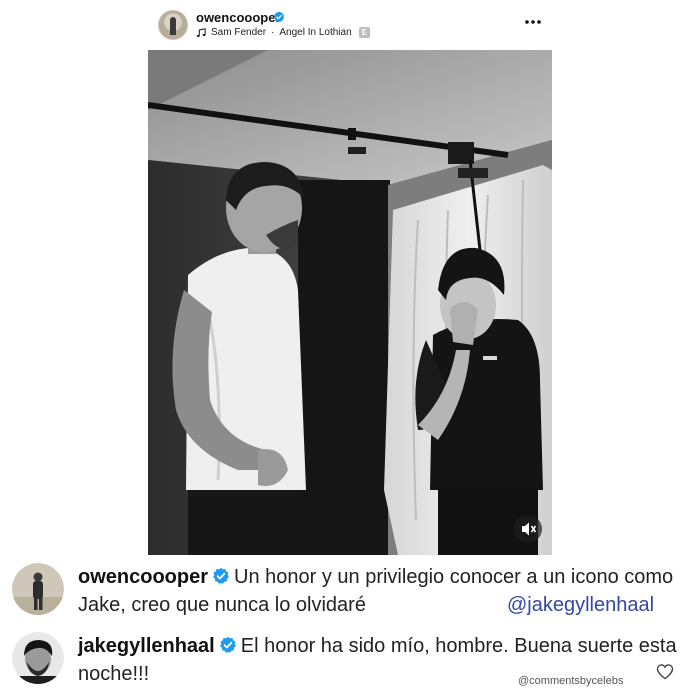 The image size is (700, 700). Describe the element at coordinates (238, 17) in the screenshot. I see `post-author-username: owencoooper` at that location.